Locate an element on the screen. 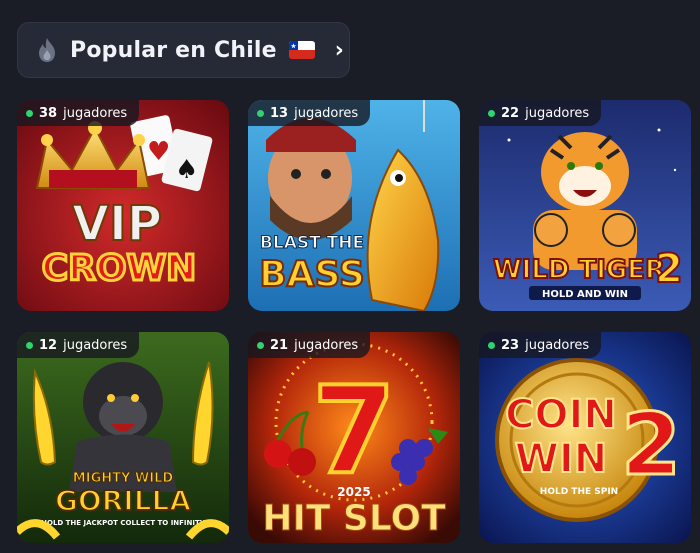 This screenshot has height=553, width=700. players-count: 38 is located at coordinates (48, 113).